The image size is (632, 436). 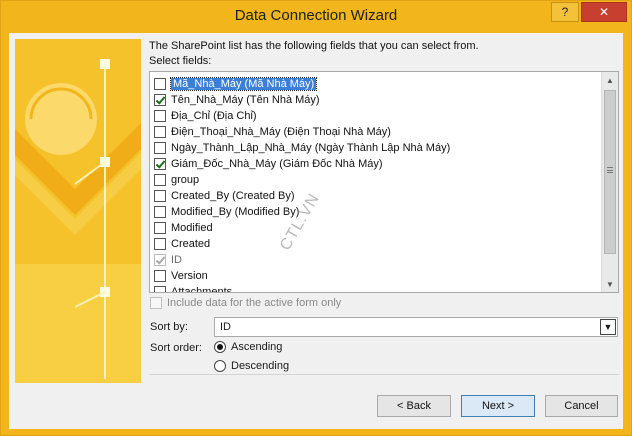 What do you see at coordinates (254, 303) in the screenshot?
I see `include-label: Include data for the active form only` at bounding box center [254, 303].